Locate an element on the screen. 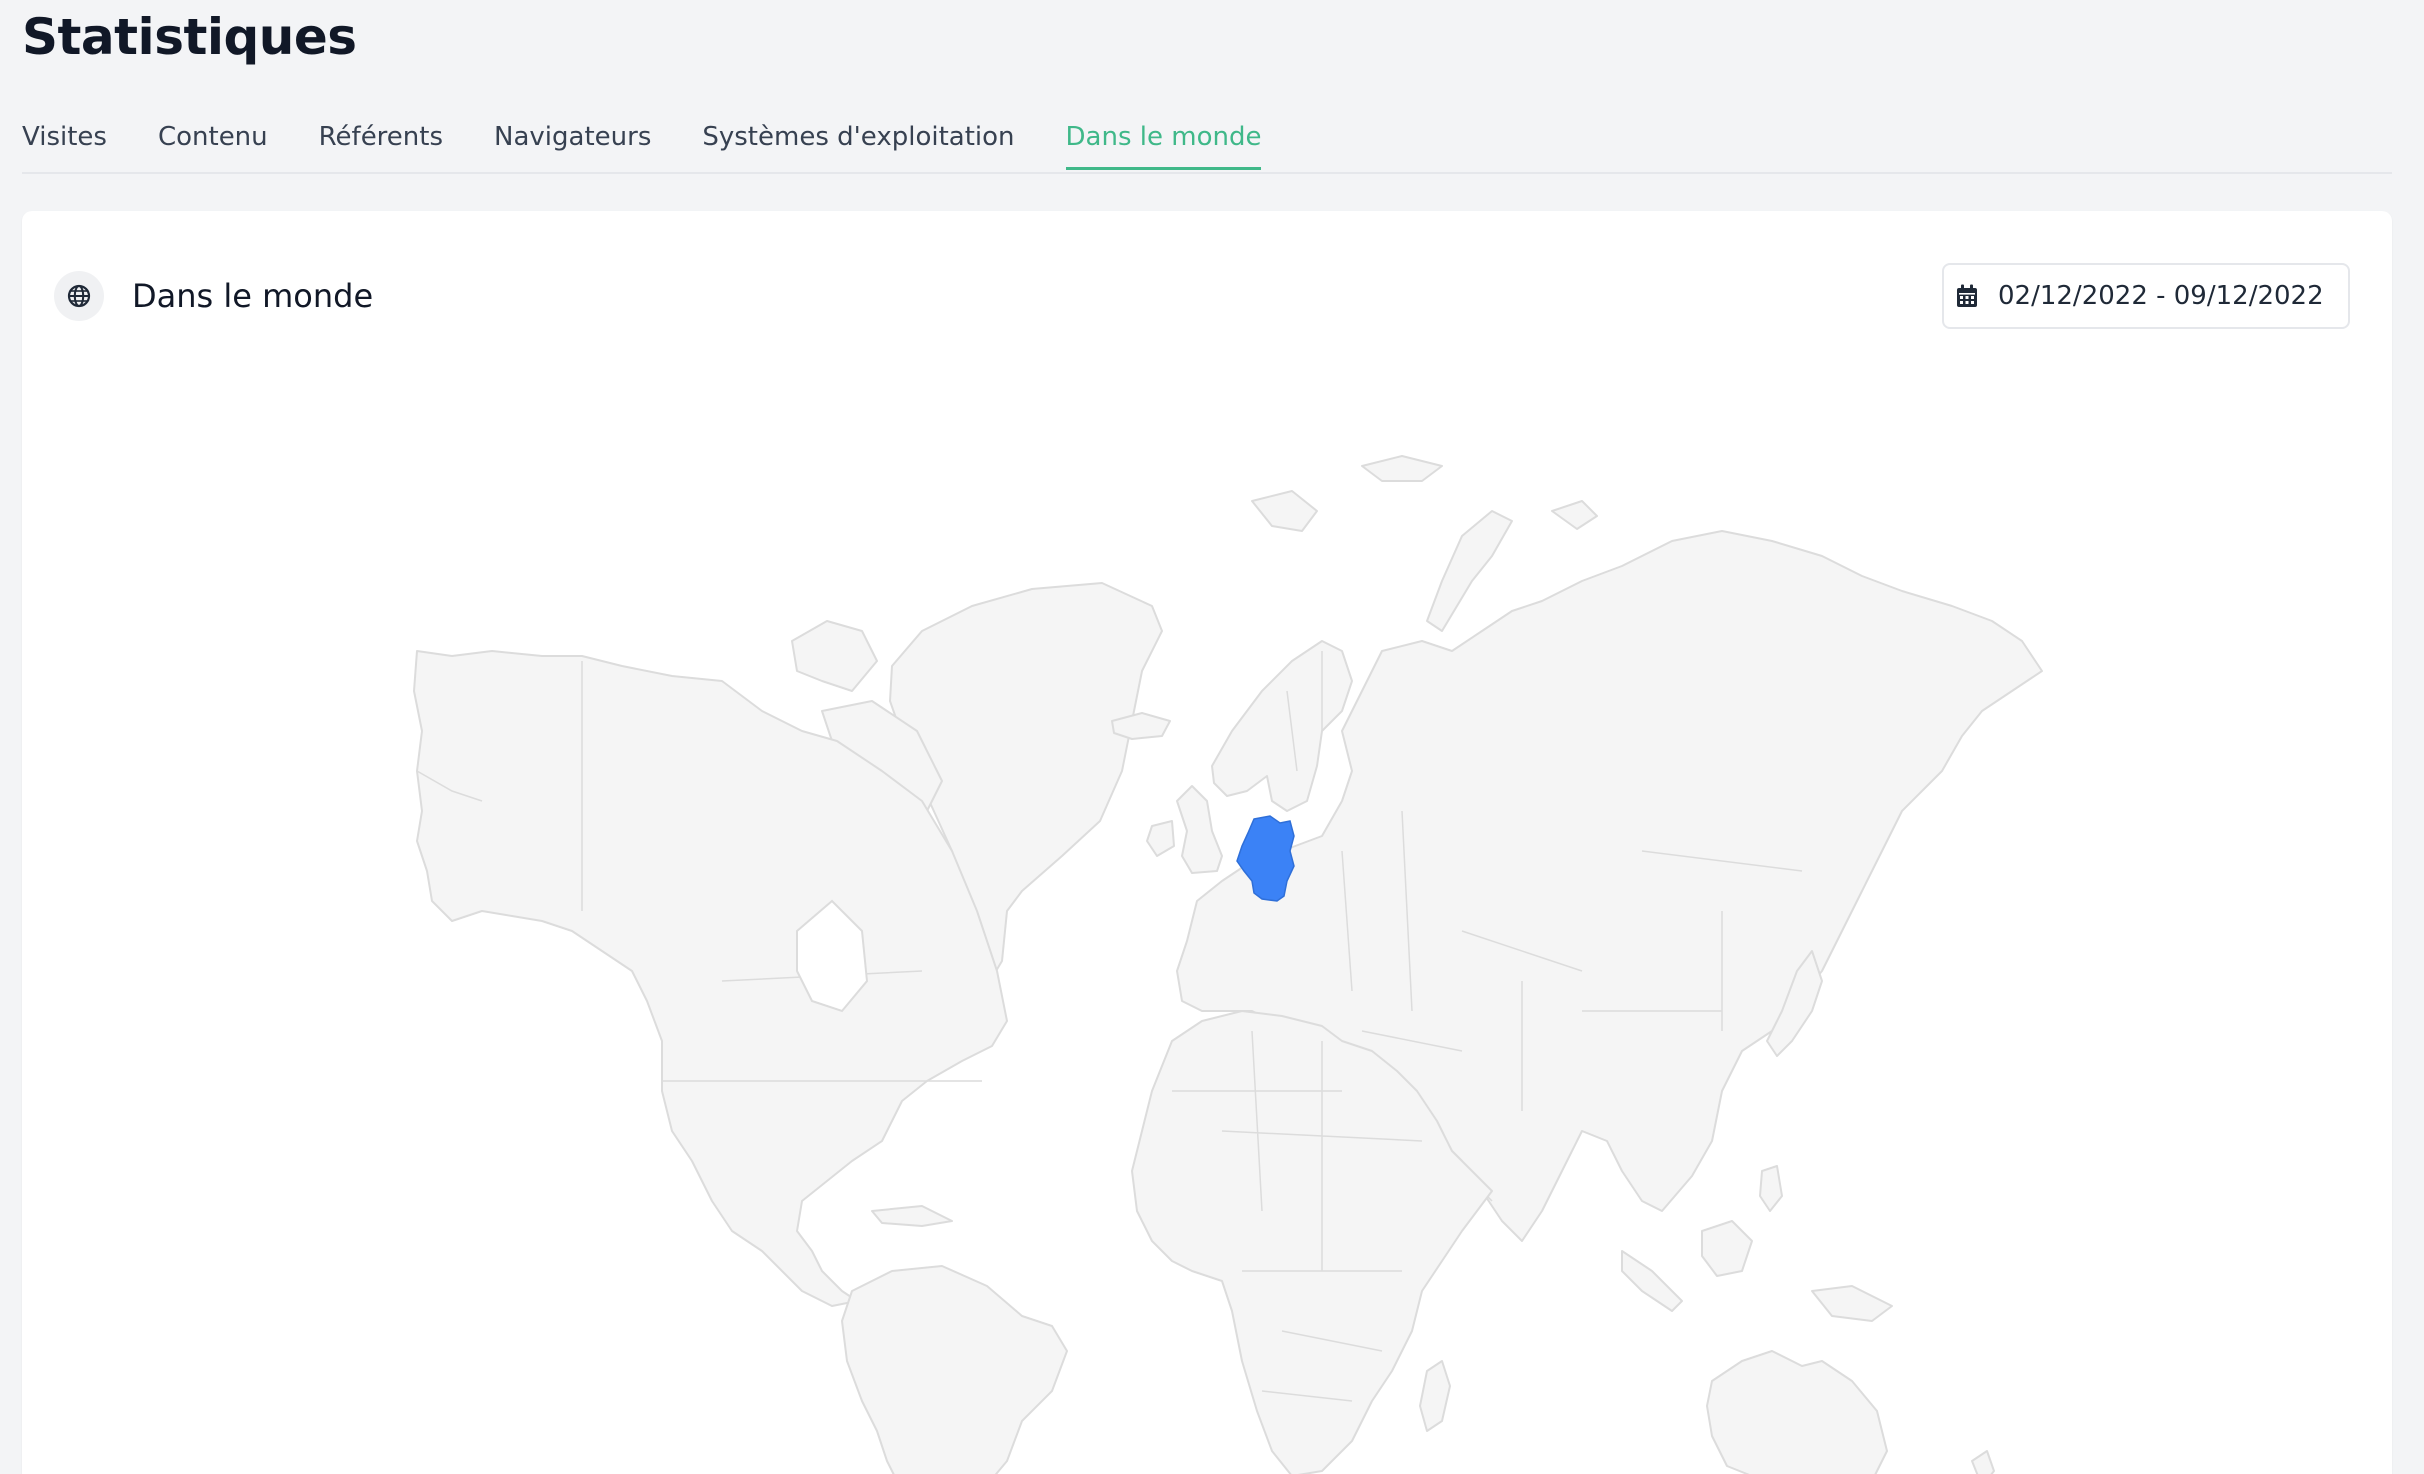 The height and width of the screenshot is (1474, 2424). svalbard-shape is located at coordinates (1284, 511).